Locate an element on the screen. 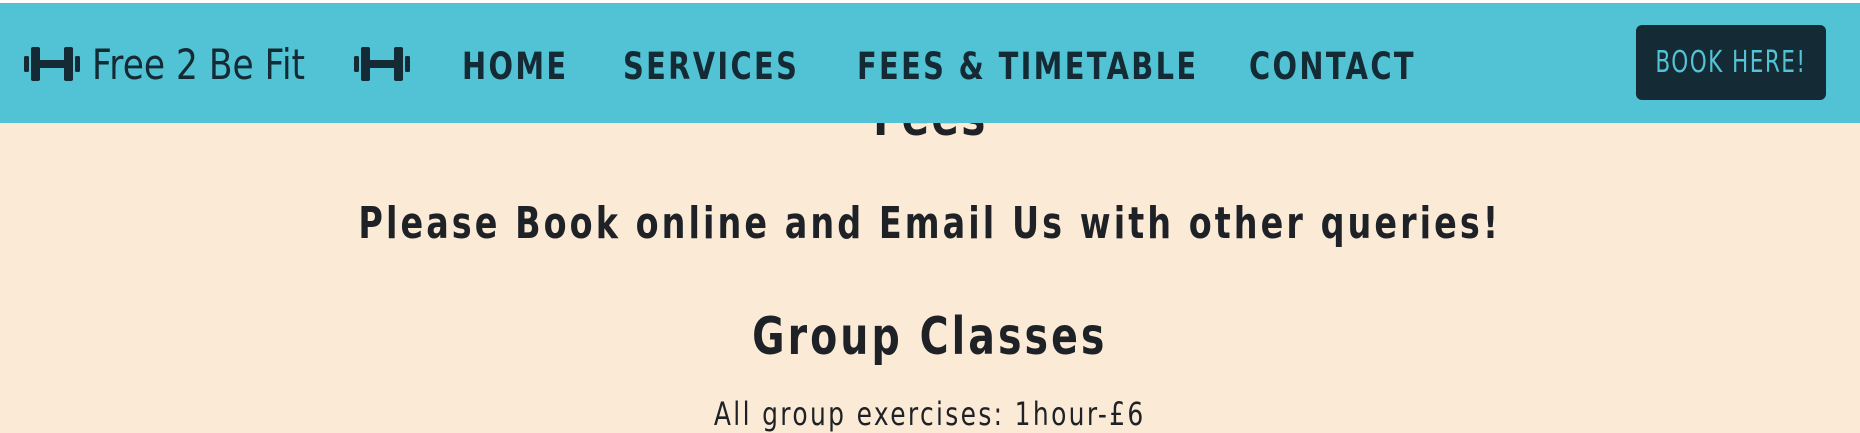  book-here-button: BOOK HERE! is located at coordinates (1731, 62).